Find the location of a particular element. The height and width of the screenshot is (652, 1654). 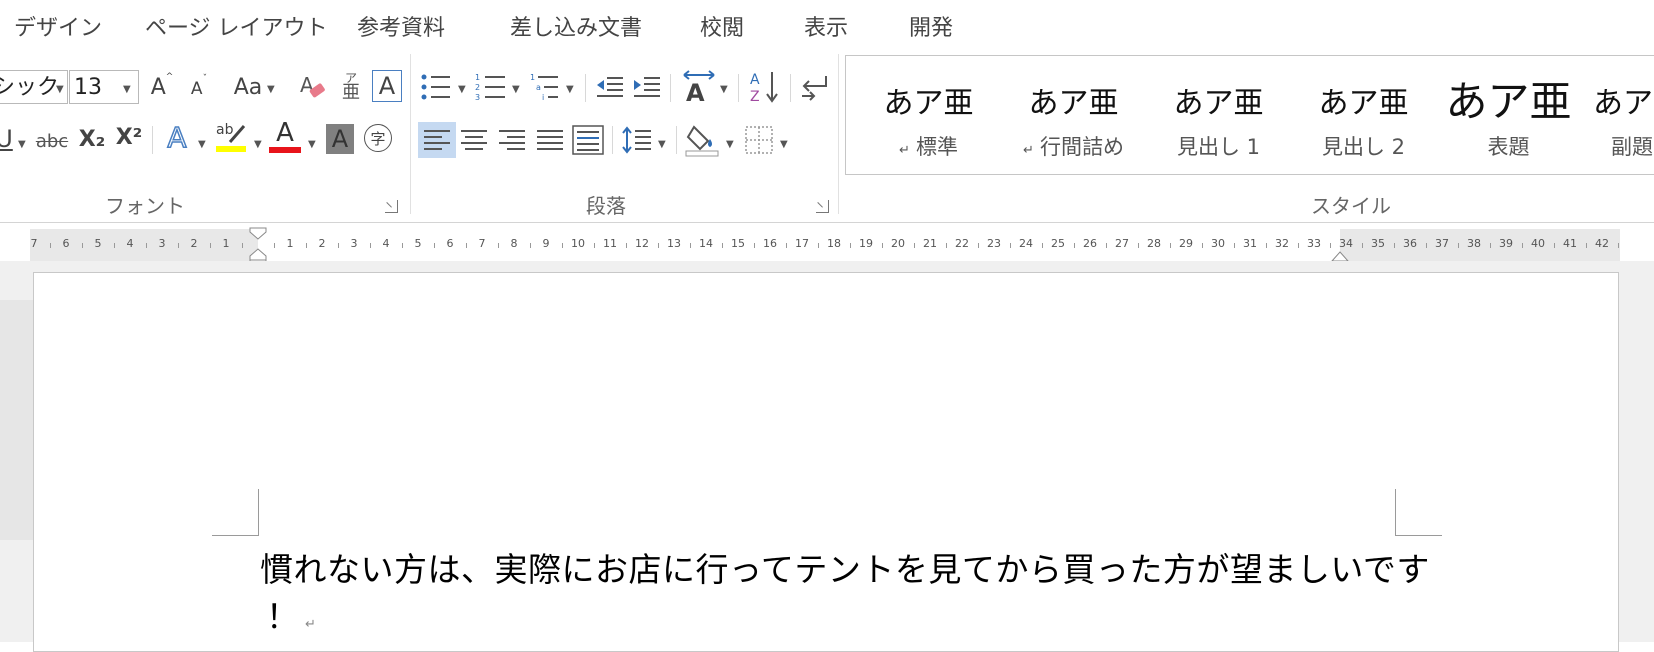

borders-button is located at coordinates (759, 140).